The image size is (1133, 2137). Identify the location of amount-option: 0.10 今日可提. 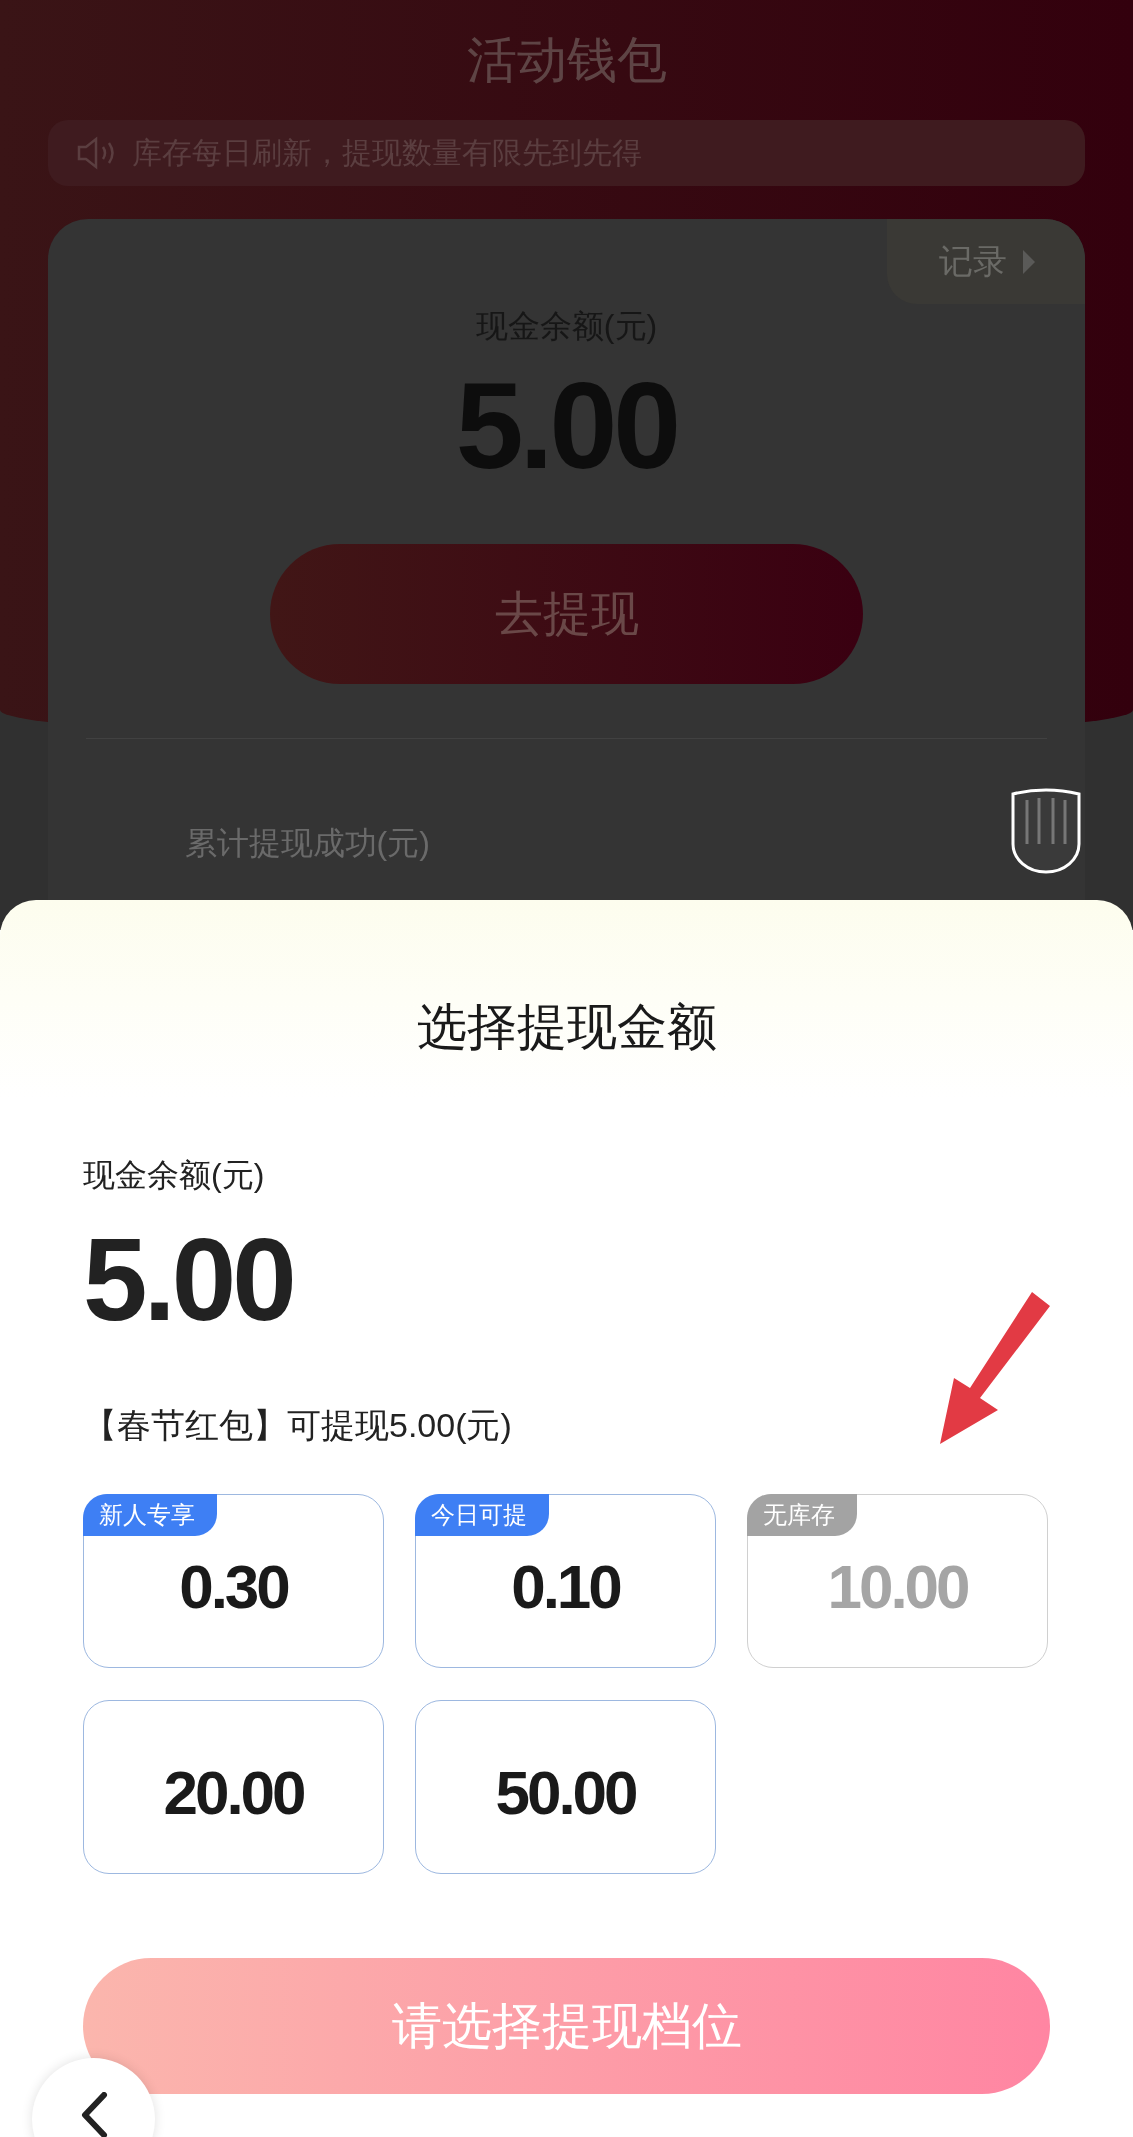
(565, 1581).